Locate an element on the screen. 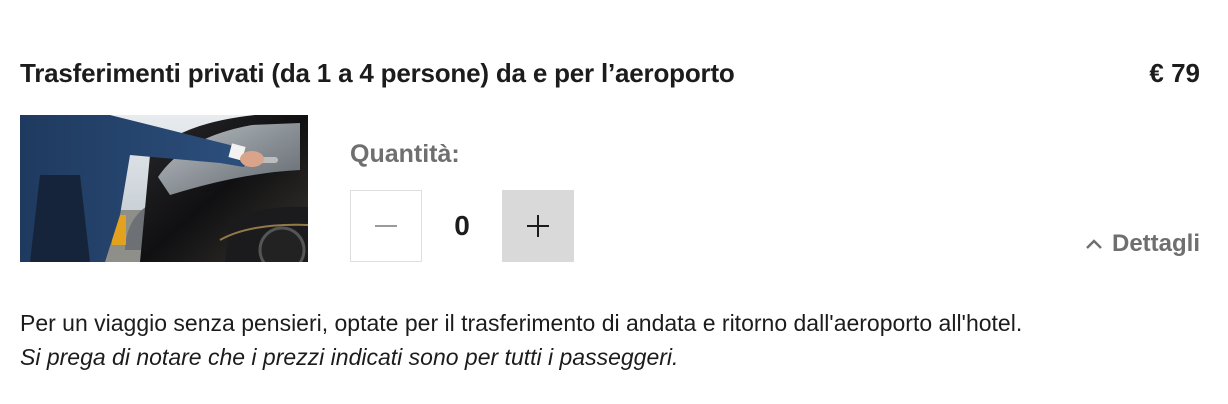  plus-icon is located at coordinates (538, 226).